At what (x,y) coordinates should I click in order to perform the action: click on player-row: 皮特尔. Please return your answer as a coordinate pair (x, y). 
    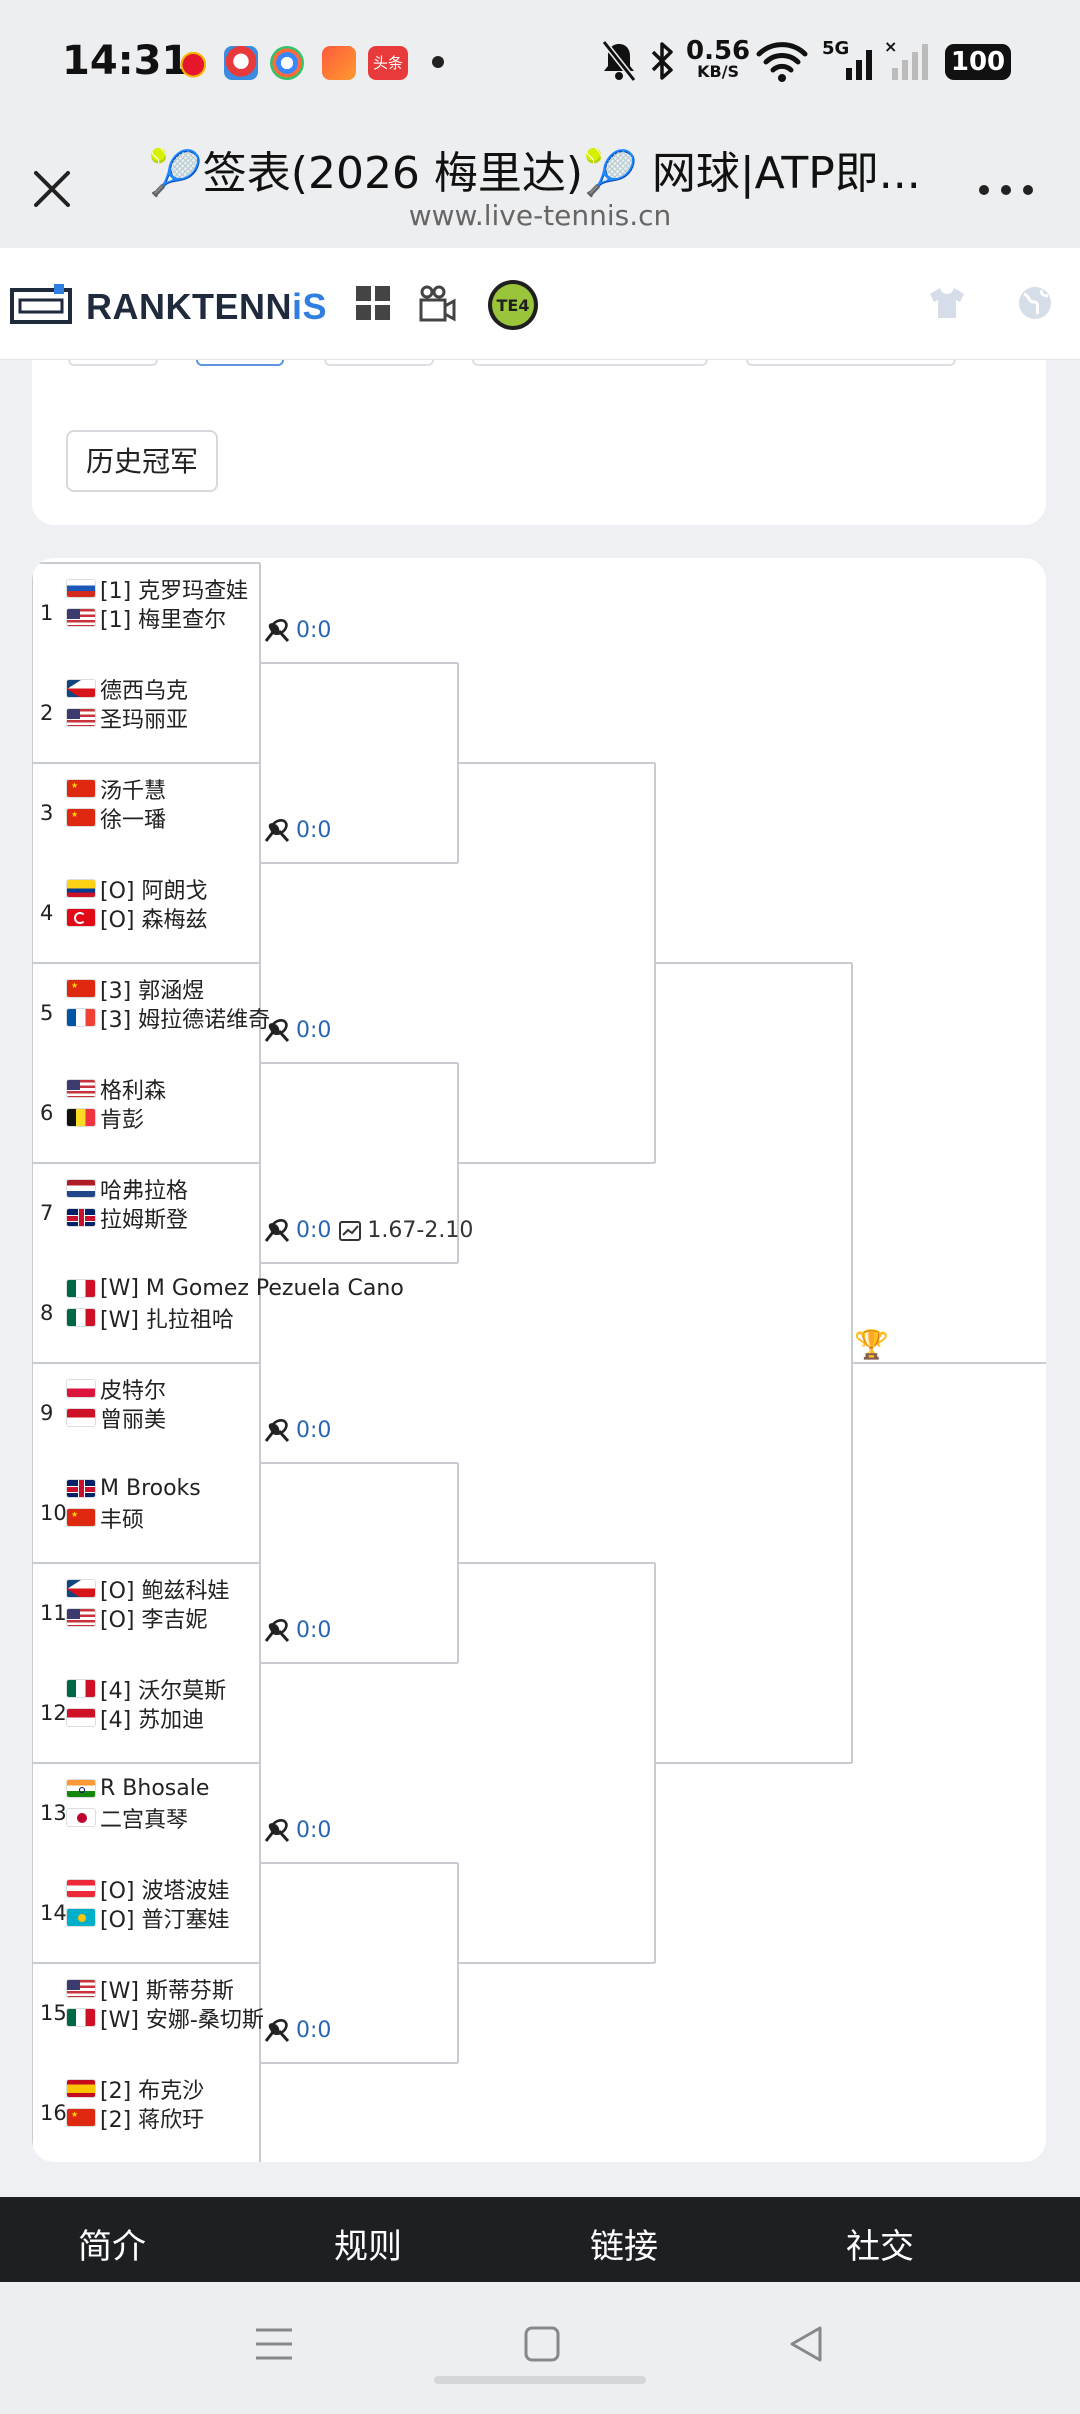
    Looking at the image, I should click on (116, 1389).